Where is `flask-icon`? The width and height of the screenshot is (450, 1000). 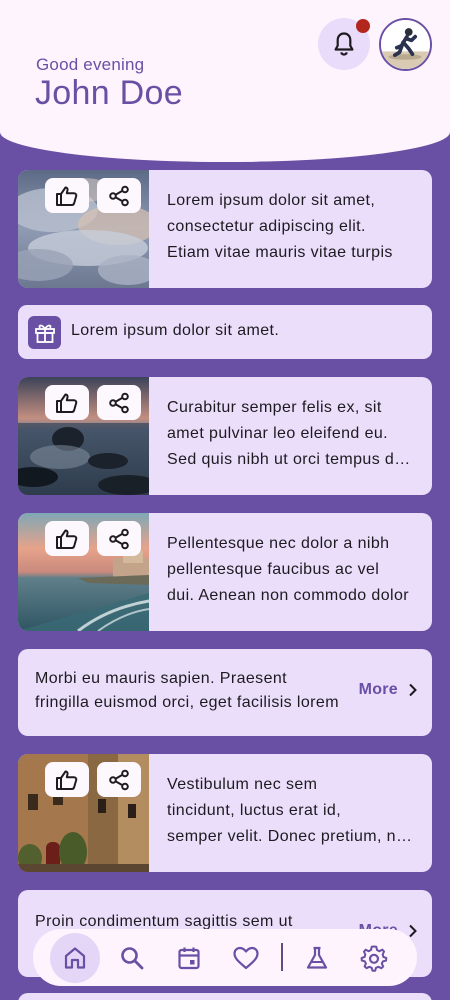 flask-icon is located at coordinates (317, 957).